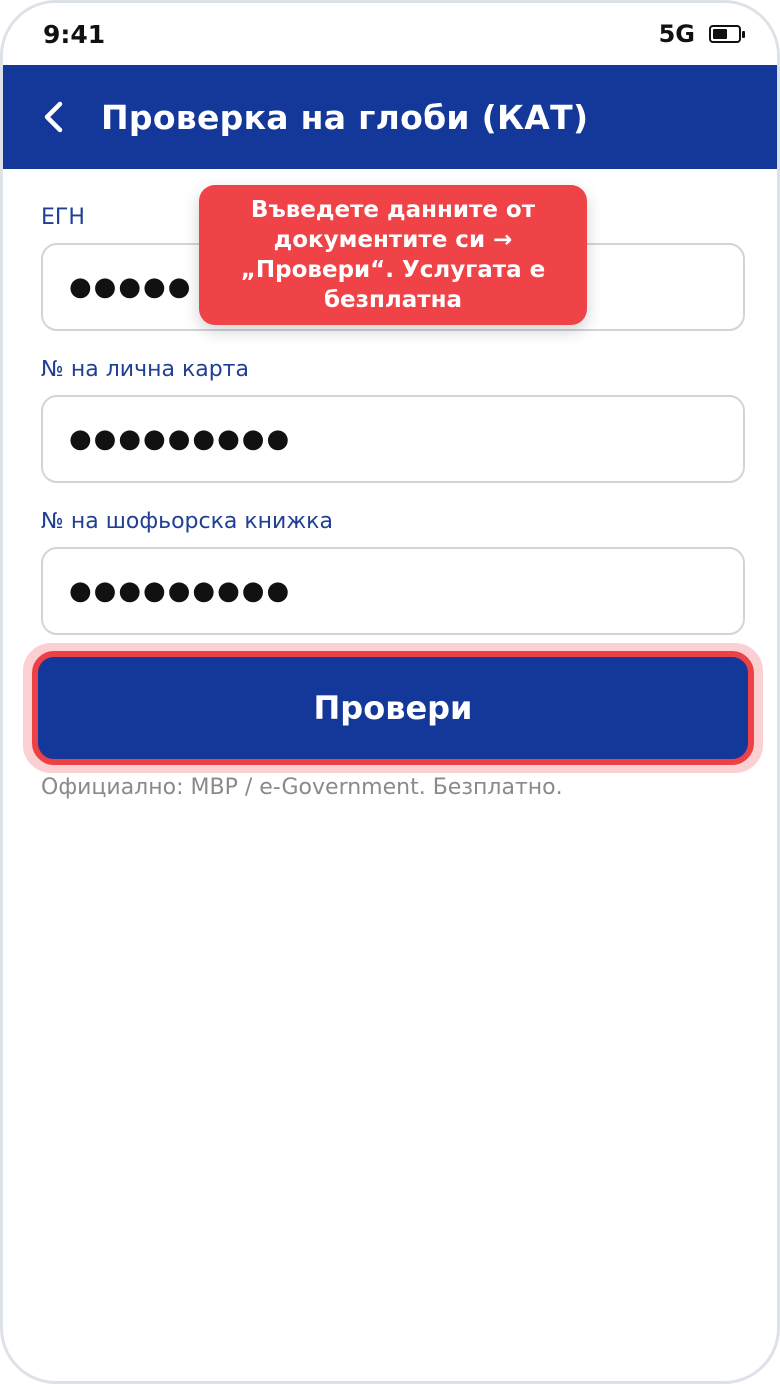 Image resolution: width=780 pixels, height=1384 pixels. I want to click on id-card-field-group: № на лична карта ●●●●●●●●●, so click(393, 419).